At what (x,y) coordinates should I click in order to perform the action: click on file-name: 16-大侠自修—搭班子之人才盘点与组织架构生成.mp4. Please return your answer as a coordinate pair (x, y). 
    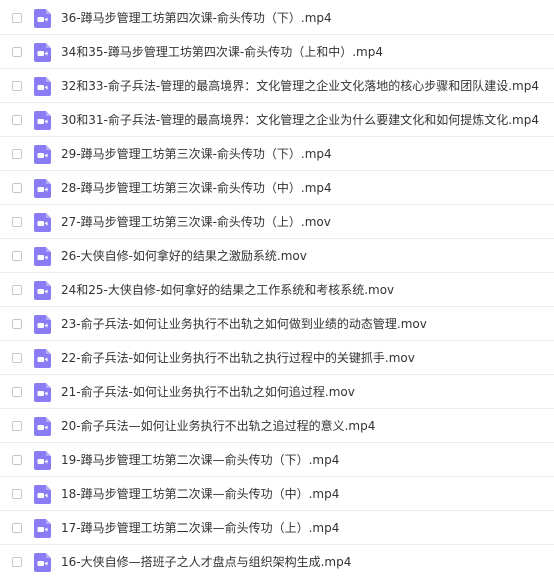
    Looking at the image, I should click on (206, 562).